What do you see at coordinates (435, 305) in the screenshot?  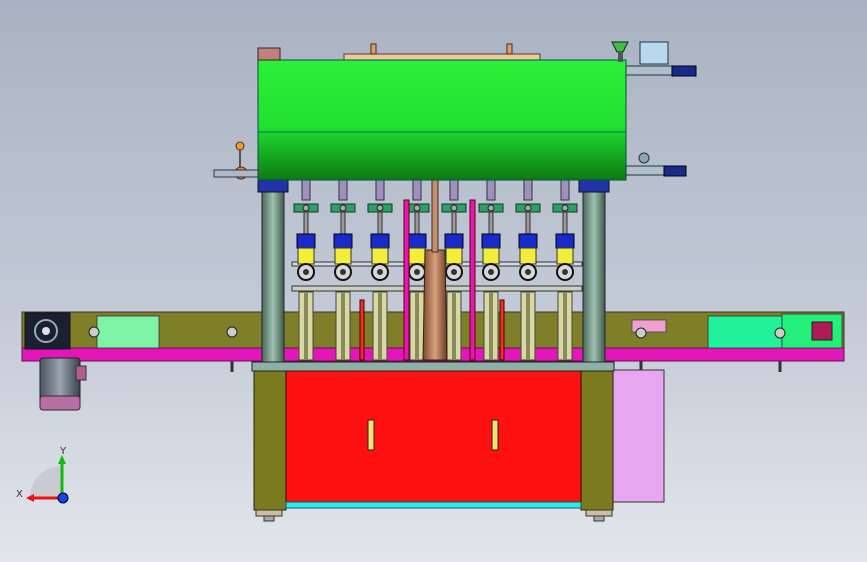 I see `center-manifold` at bounding box center [435, 305].